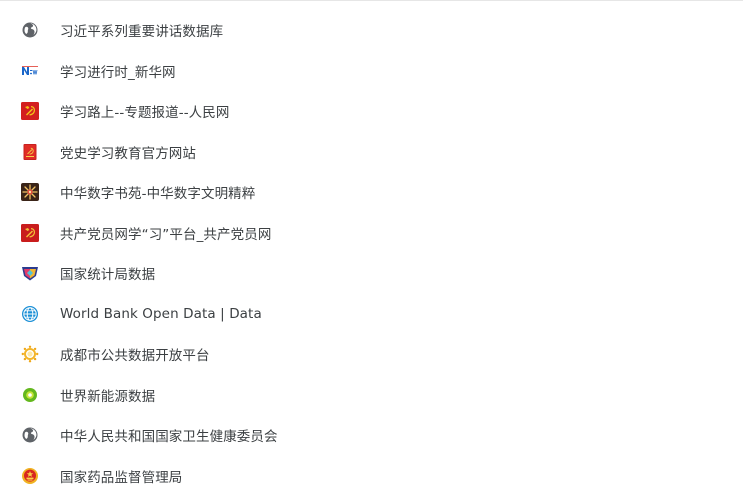 This screenshot has height=500, width=743. Describe the element at coordinates (371, 314) in the screenshot. I see `bookmark-item: World Bank Open Data | Data` at that location.